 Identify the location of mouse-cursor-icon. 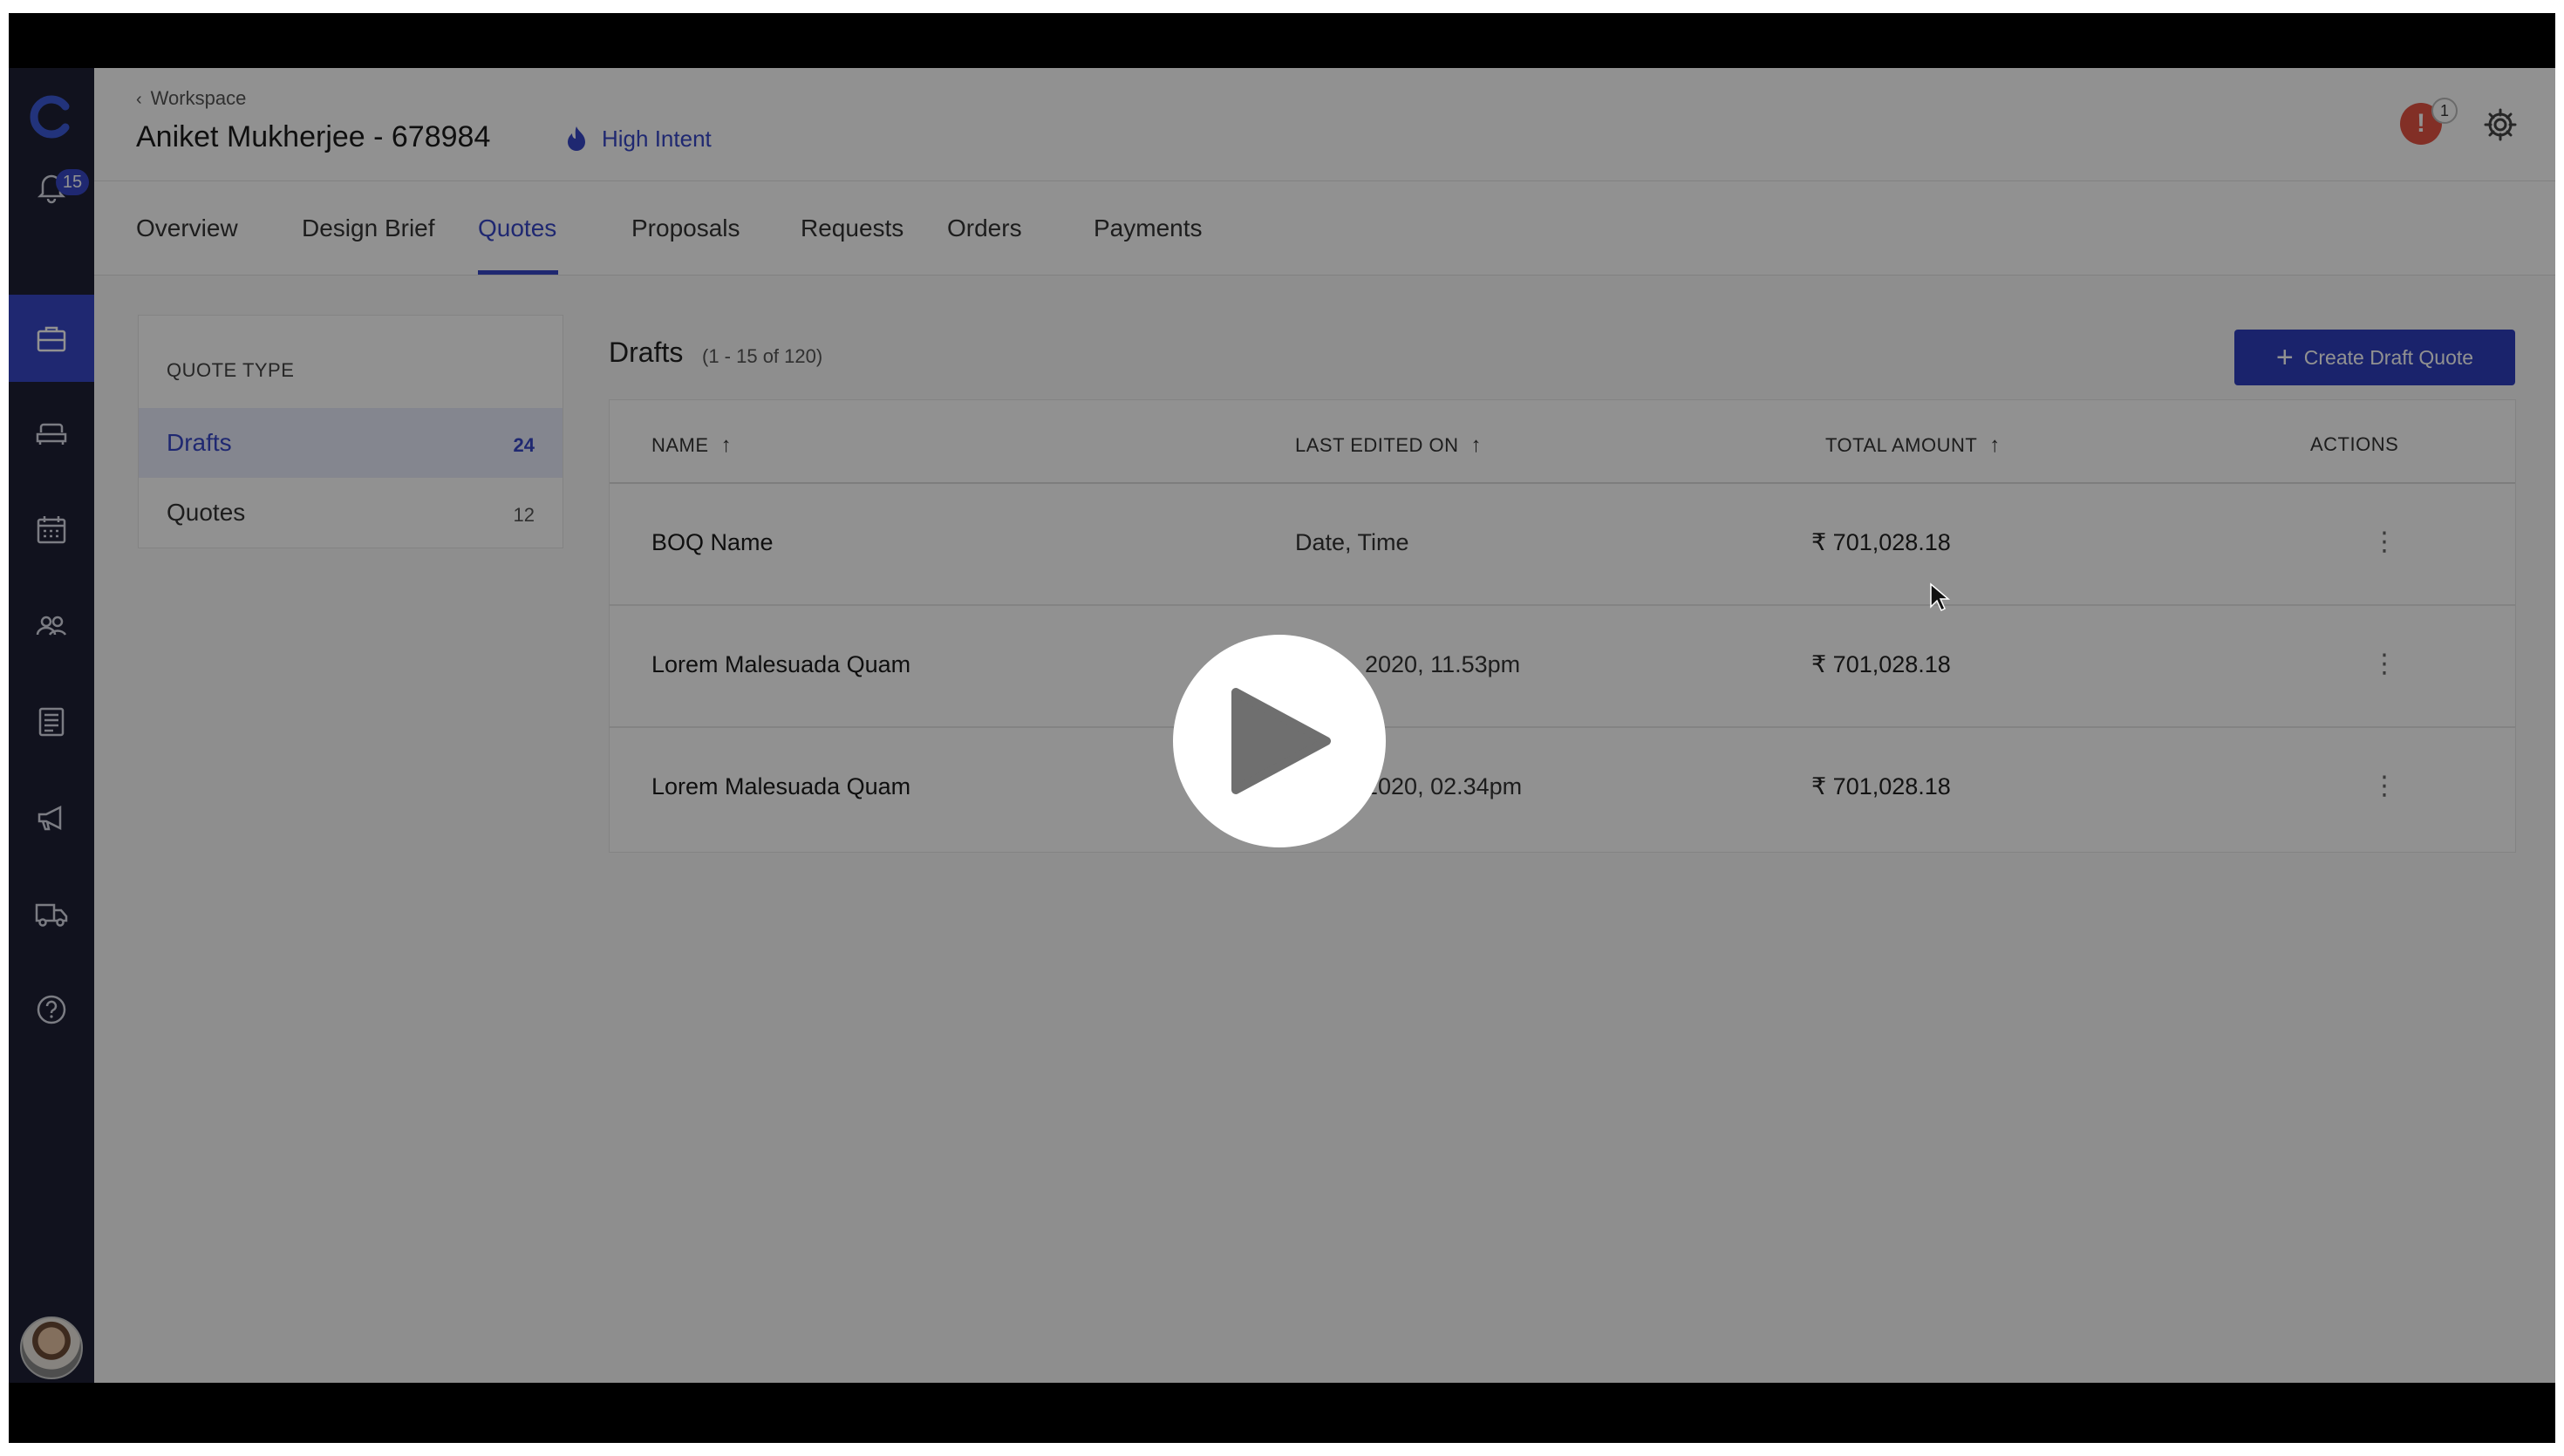
(1940, 597).